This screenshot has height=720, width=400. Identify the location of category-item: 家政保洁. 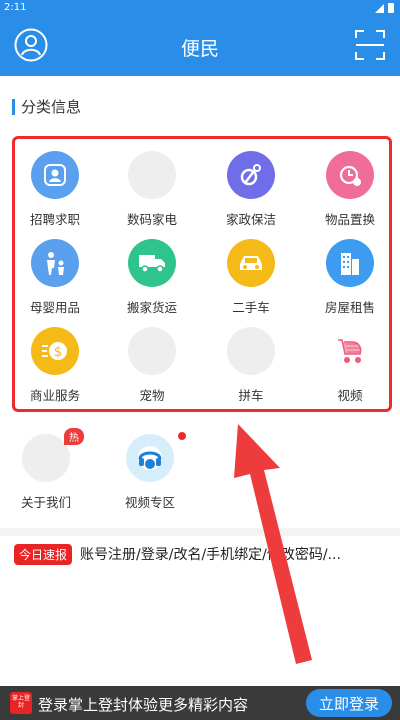
(251, 188).